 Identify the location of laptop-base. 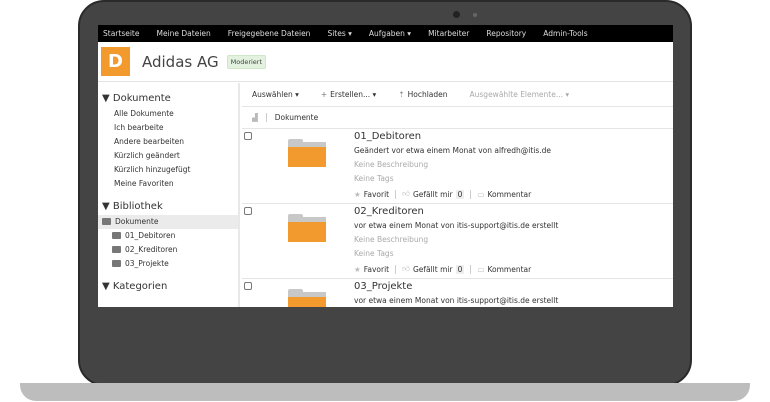
(385, 392).